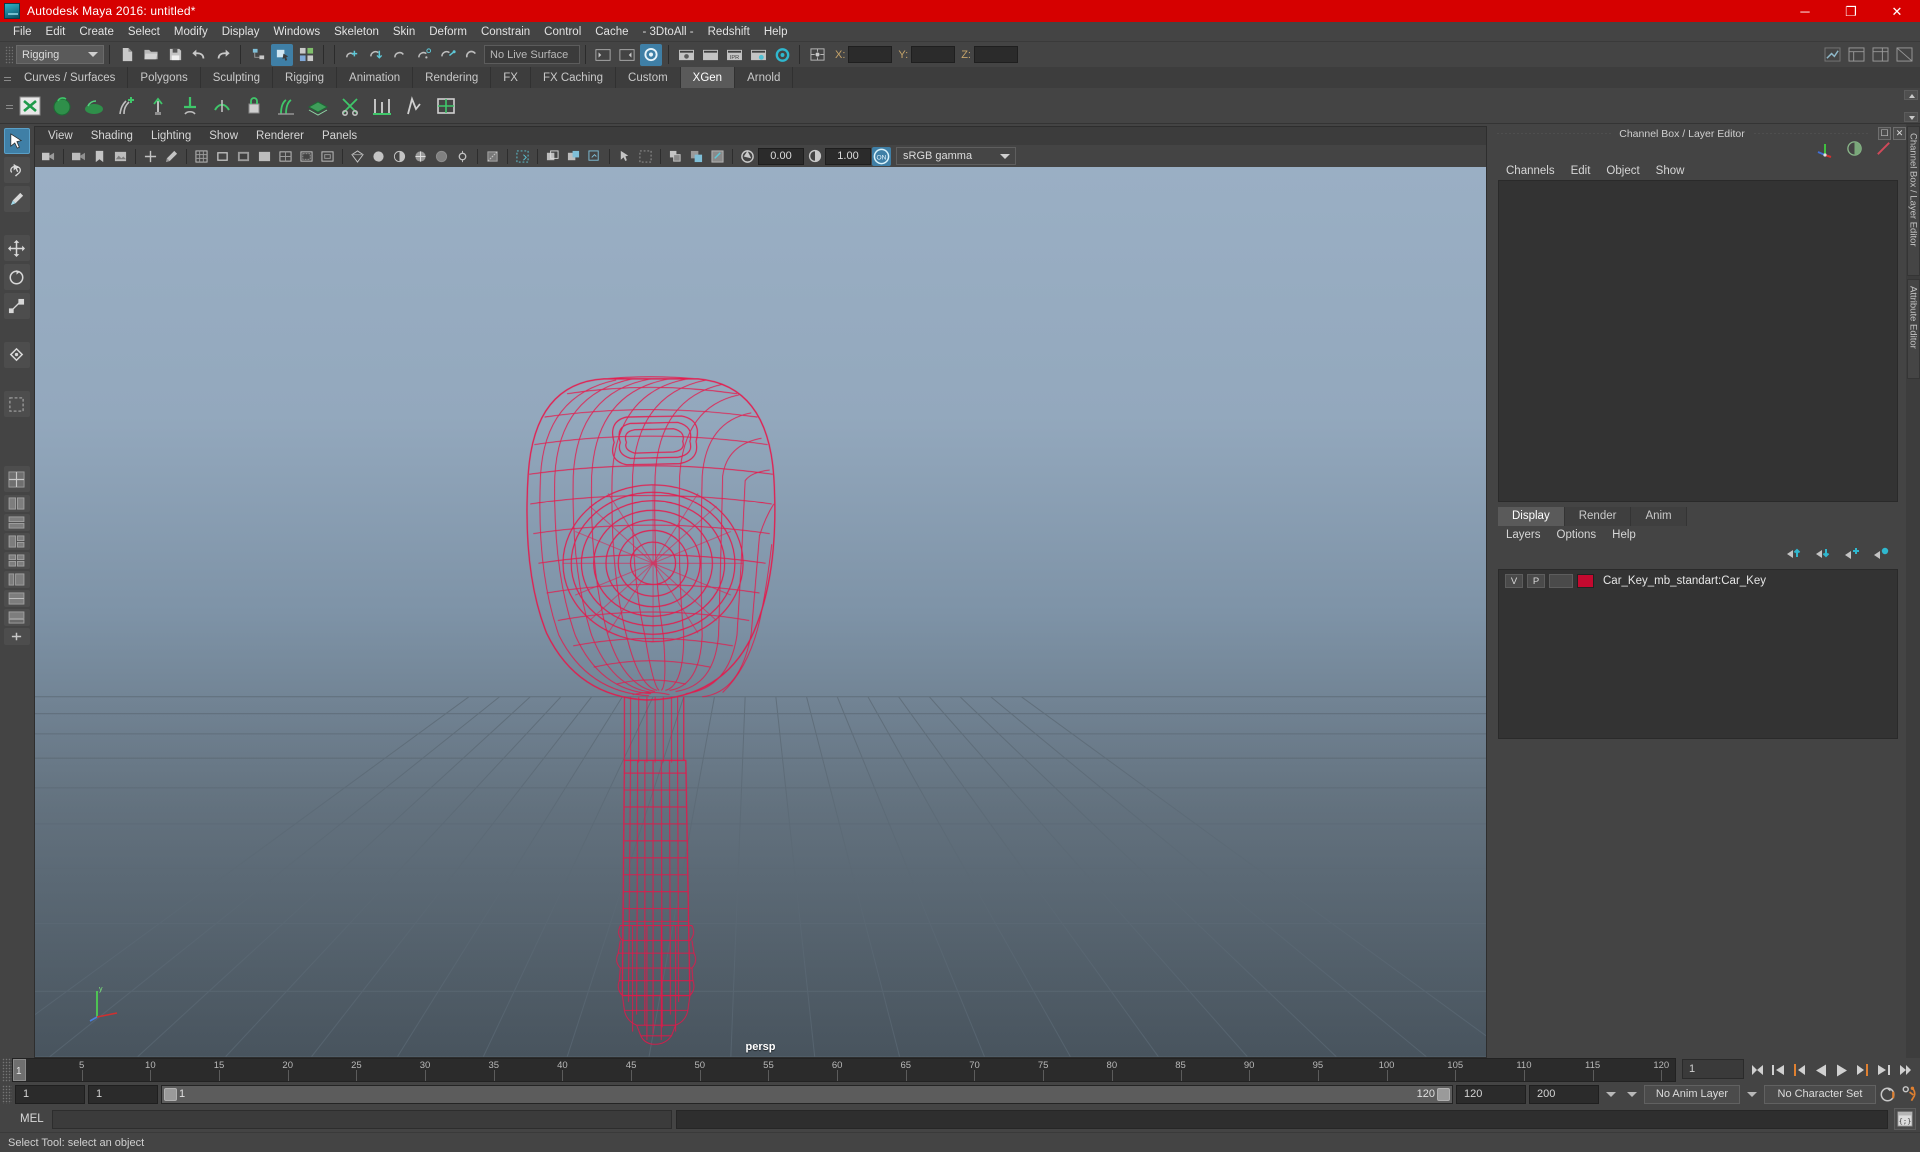 This screenshot has width=1920, height=1152. I want to click on show-hide-attribute-editor-right-button, so click(1856, 55).